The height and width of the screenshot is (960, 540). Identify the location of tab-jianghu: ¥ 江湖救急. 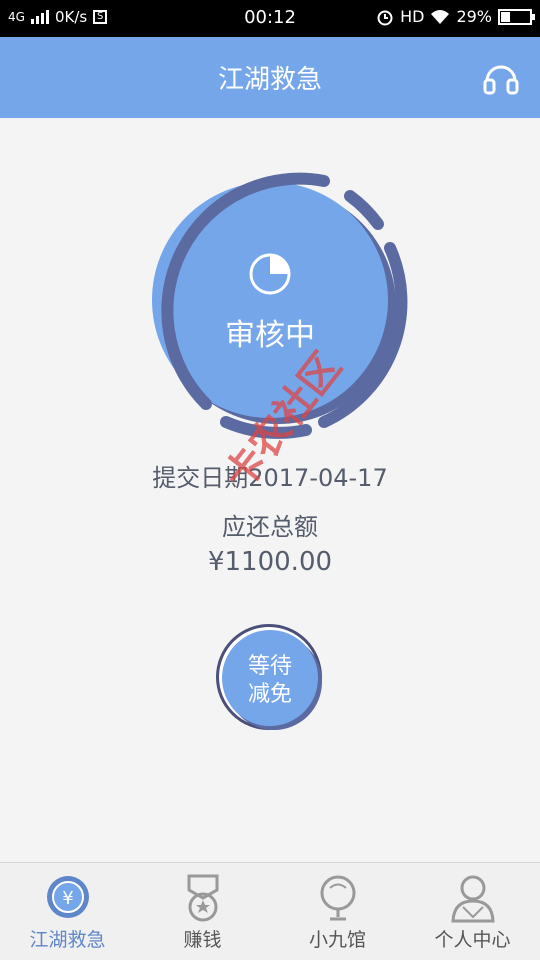
(67, 911).